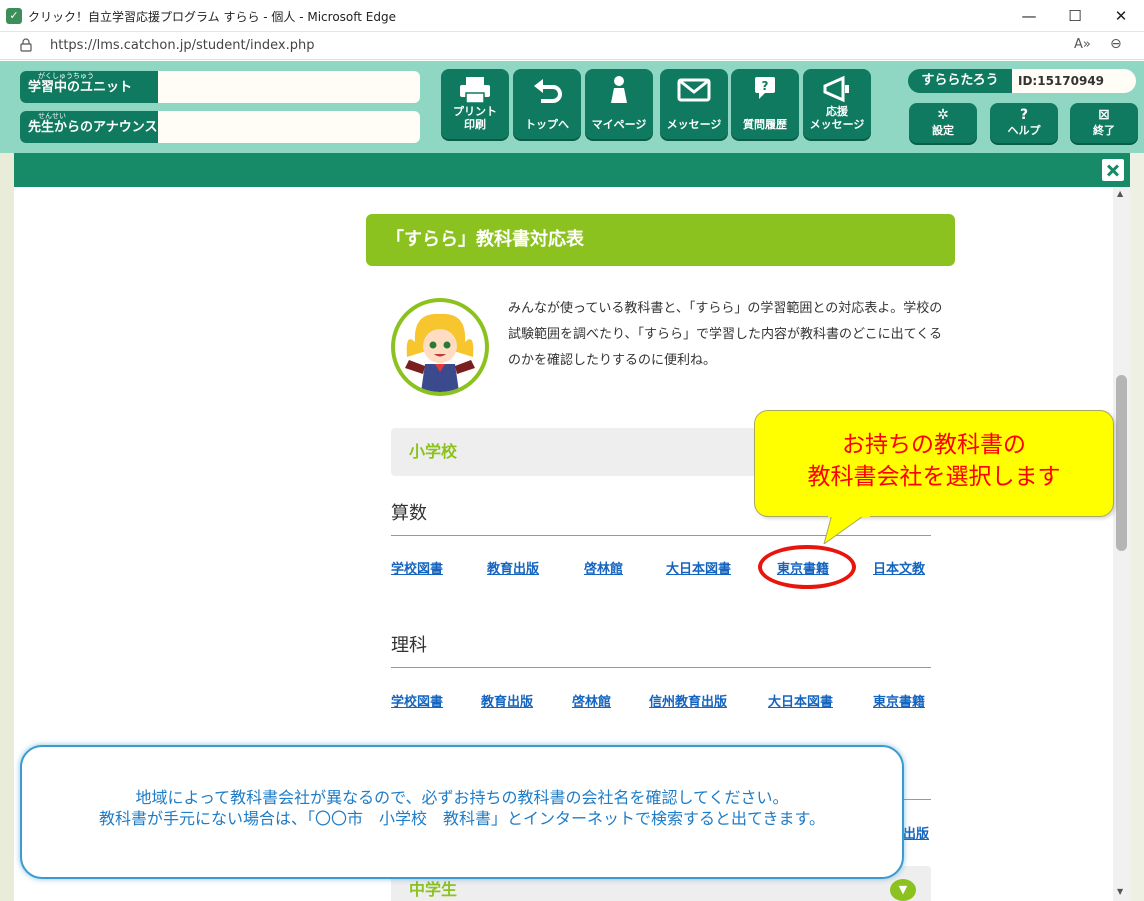 The image size is (1144, 901). Describe the element at coordinates (591, 700) in the screenshot. I see `science-publisher-keirinkan: 啓林館` at that location.